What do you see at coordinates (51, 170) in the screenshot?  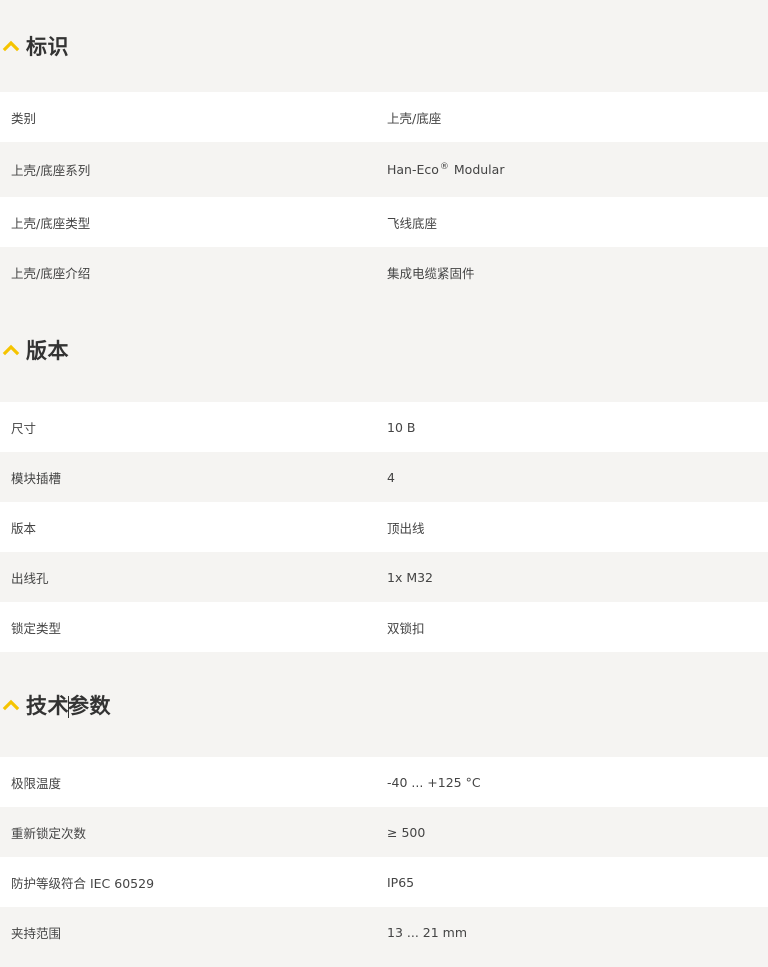 I see `row-label: 上壳/底座系列` at bounding box center [51, 170].